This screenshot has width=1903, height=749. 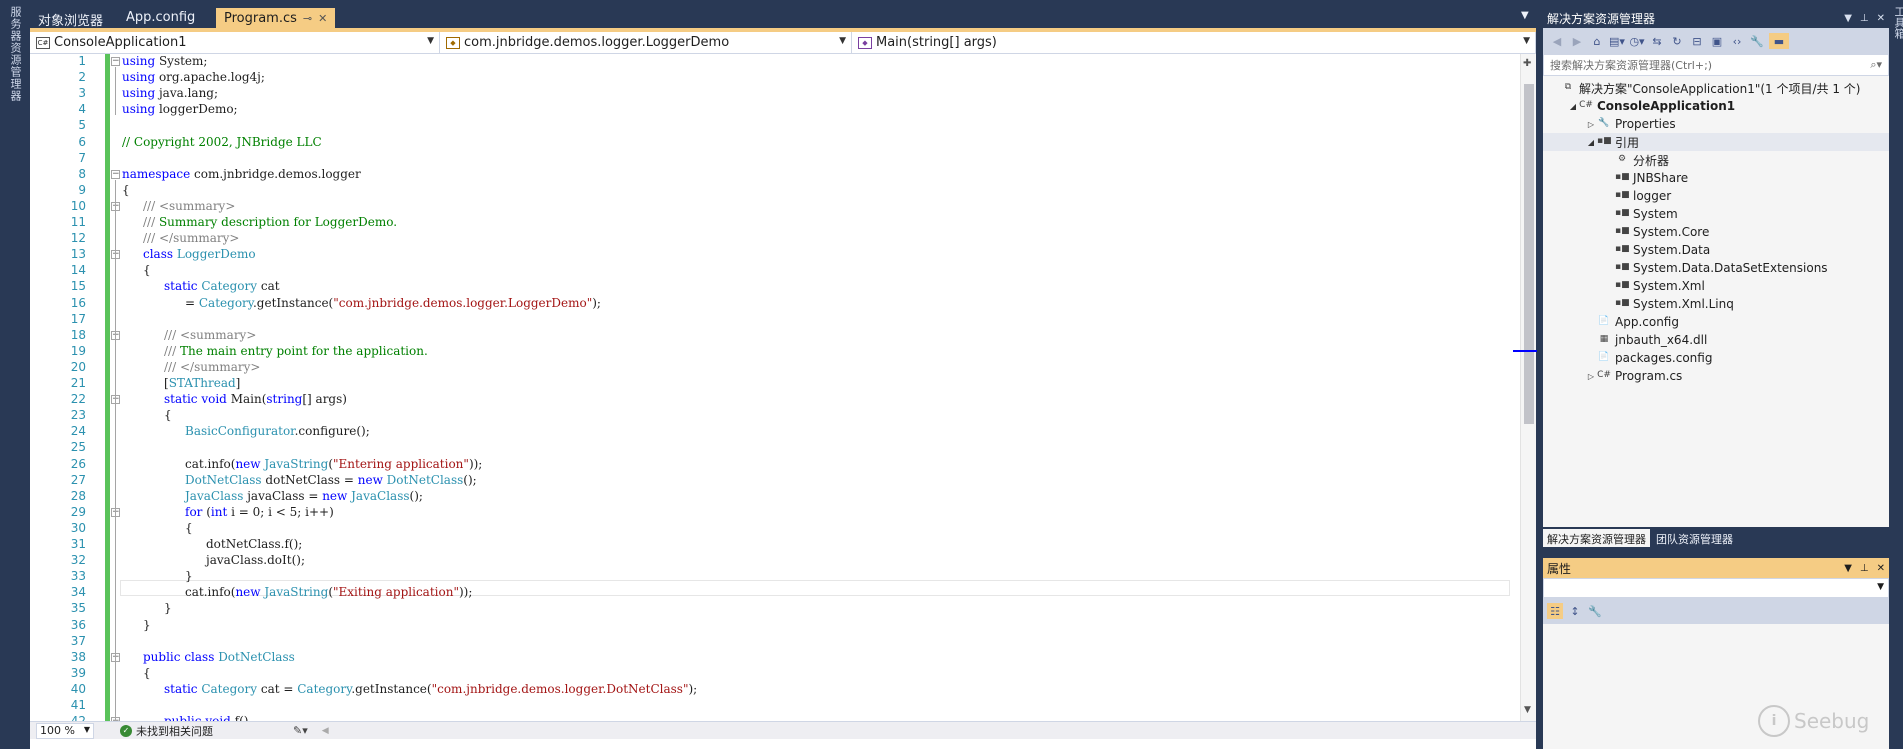 What do you see at coordinates (1716, 340) in the screenshot?
I see `tree-node: ▦ jnbauth_x64.dll` at bounding box center [1716, 340].